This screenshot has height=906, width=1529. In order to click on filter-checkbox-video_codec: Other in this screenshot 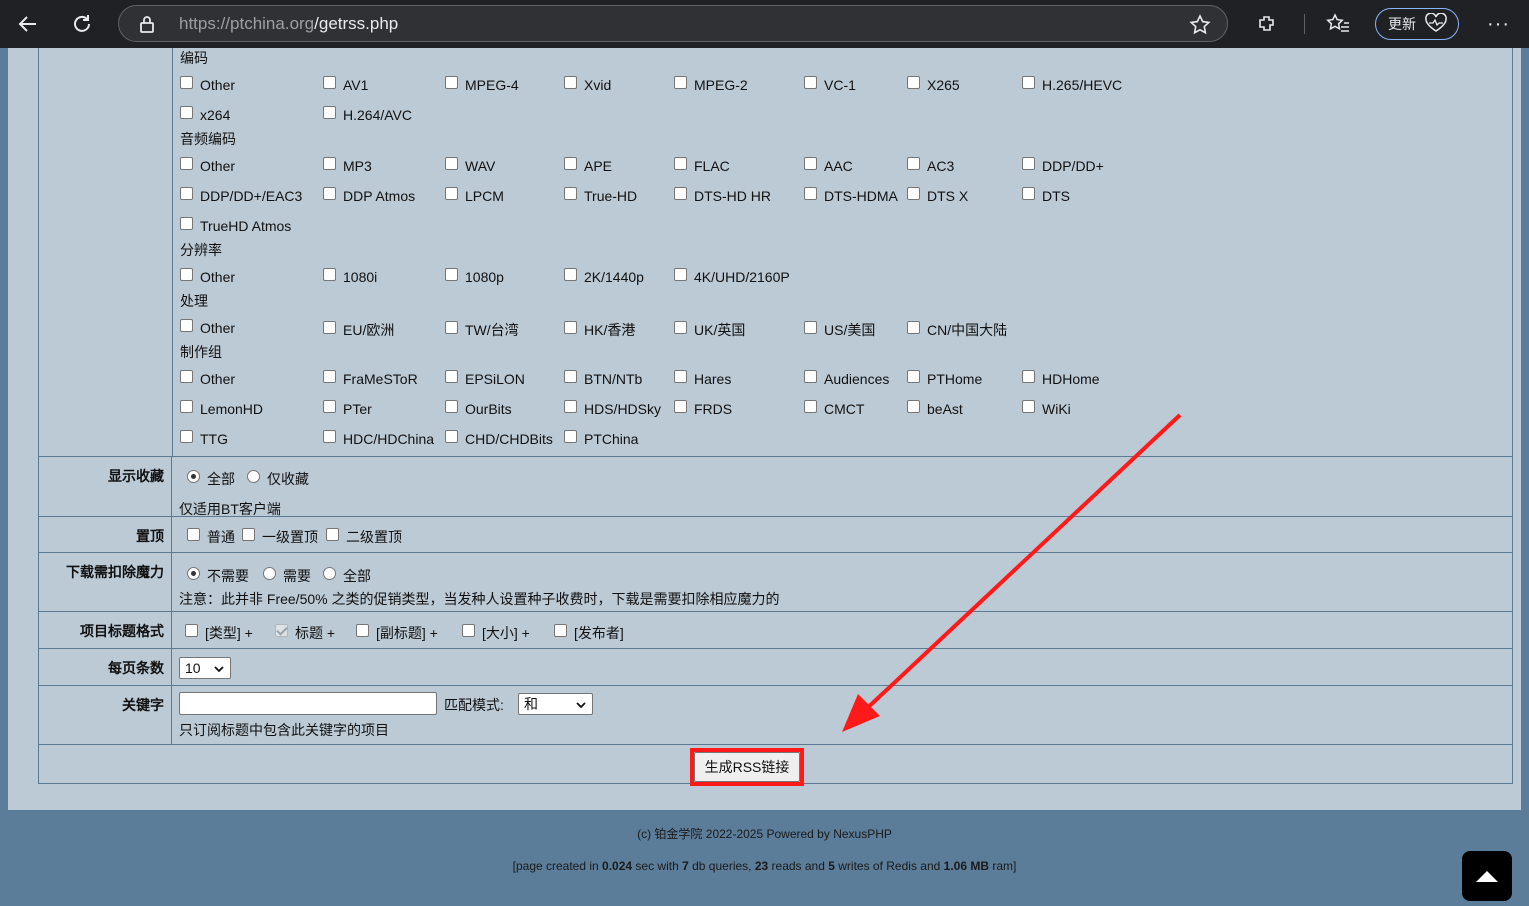, I will do `click(207, 84)`.